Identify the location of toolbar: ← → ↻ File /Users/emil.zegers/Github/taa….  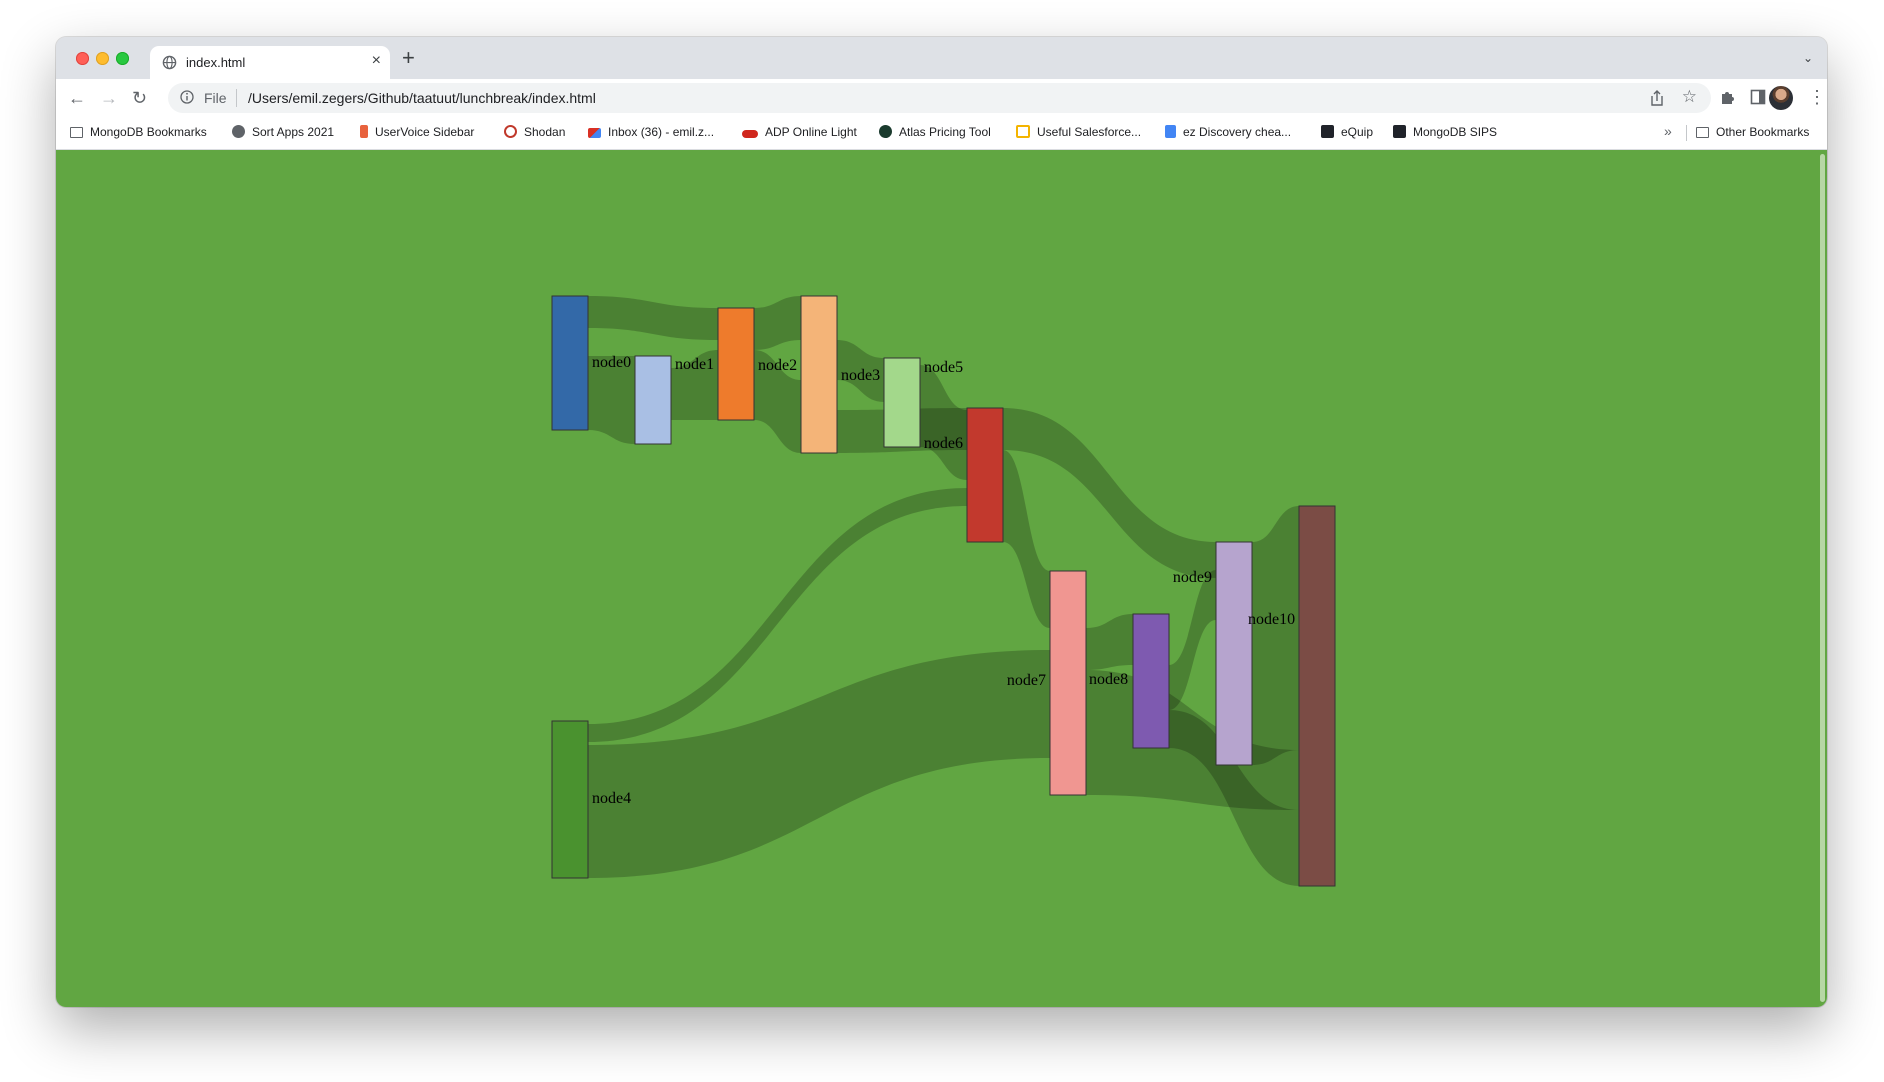
(941, 98).